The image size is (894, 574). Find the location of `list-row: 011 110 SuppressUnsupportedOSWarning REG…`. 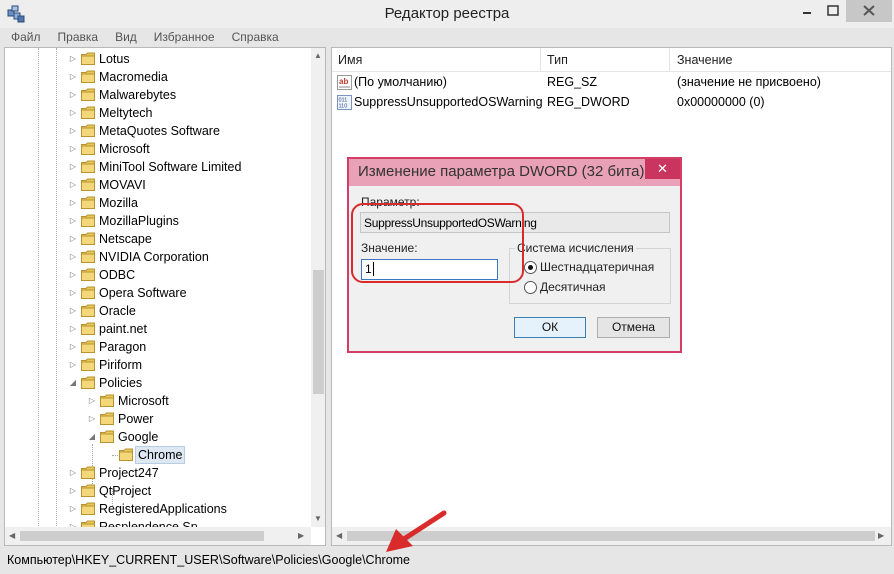

list-row: 011 110 SuppressUnsupportedOSWarning REG… is located at coordinates (611, 103).